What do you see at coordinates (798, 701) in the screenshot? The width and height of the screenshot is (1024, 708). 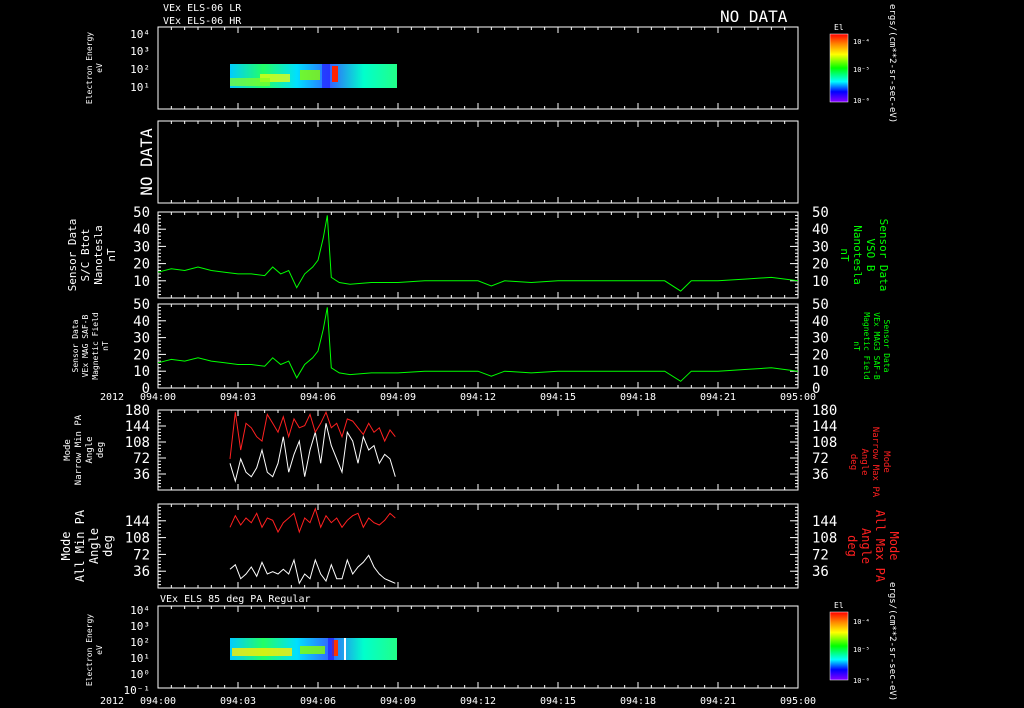 I see `time-tick-label: 095:00` at bounding box center [798, 701].